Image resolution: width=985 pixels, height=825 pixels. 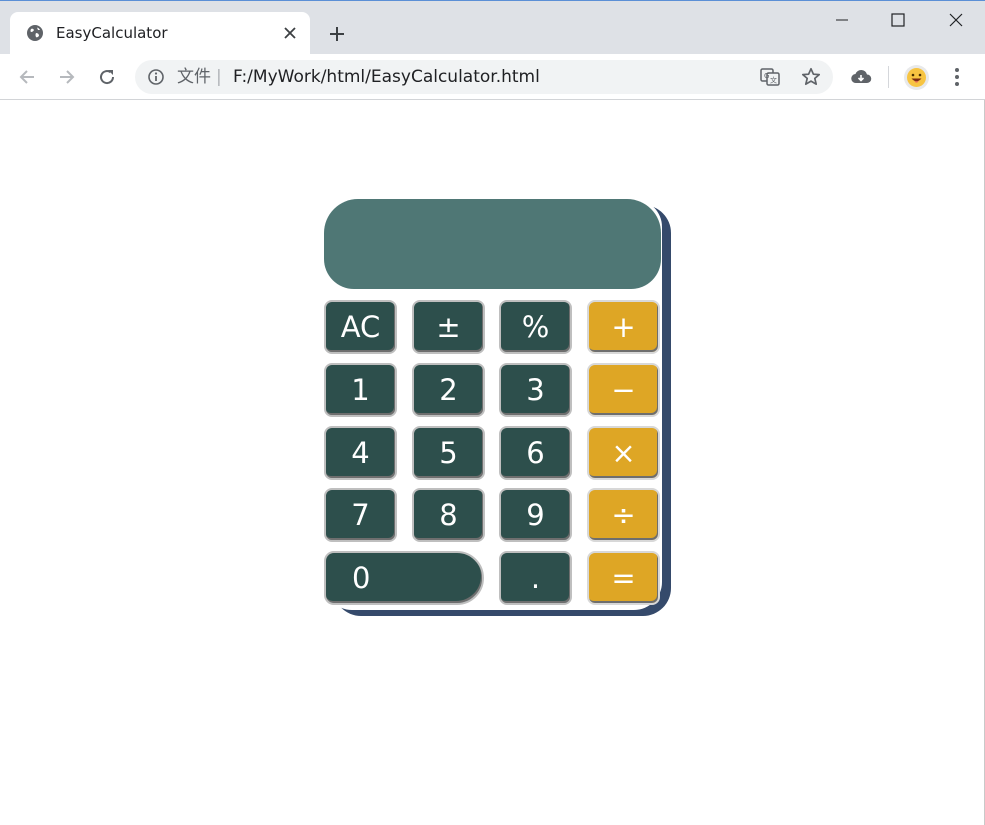 I want to click on divide-button: ÷, so click(x=623, y=515).